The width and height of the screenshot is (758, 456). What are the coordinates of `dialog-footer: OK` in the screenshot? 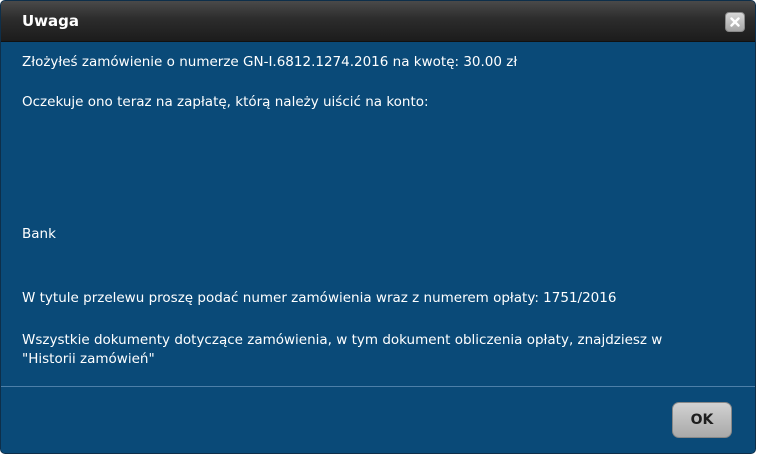 It's located at (378, 419).